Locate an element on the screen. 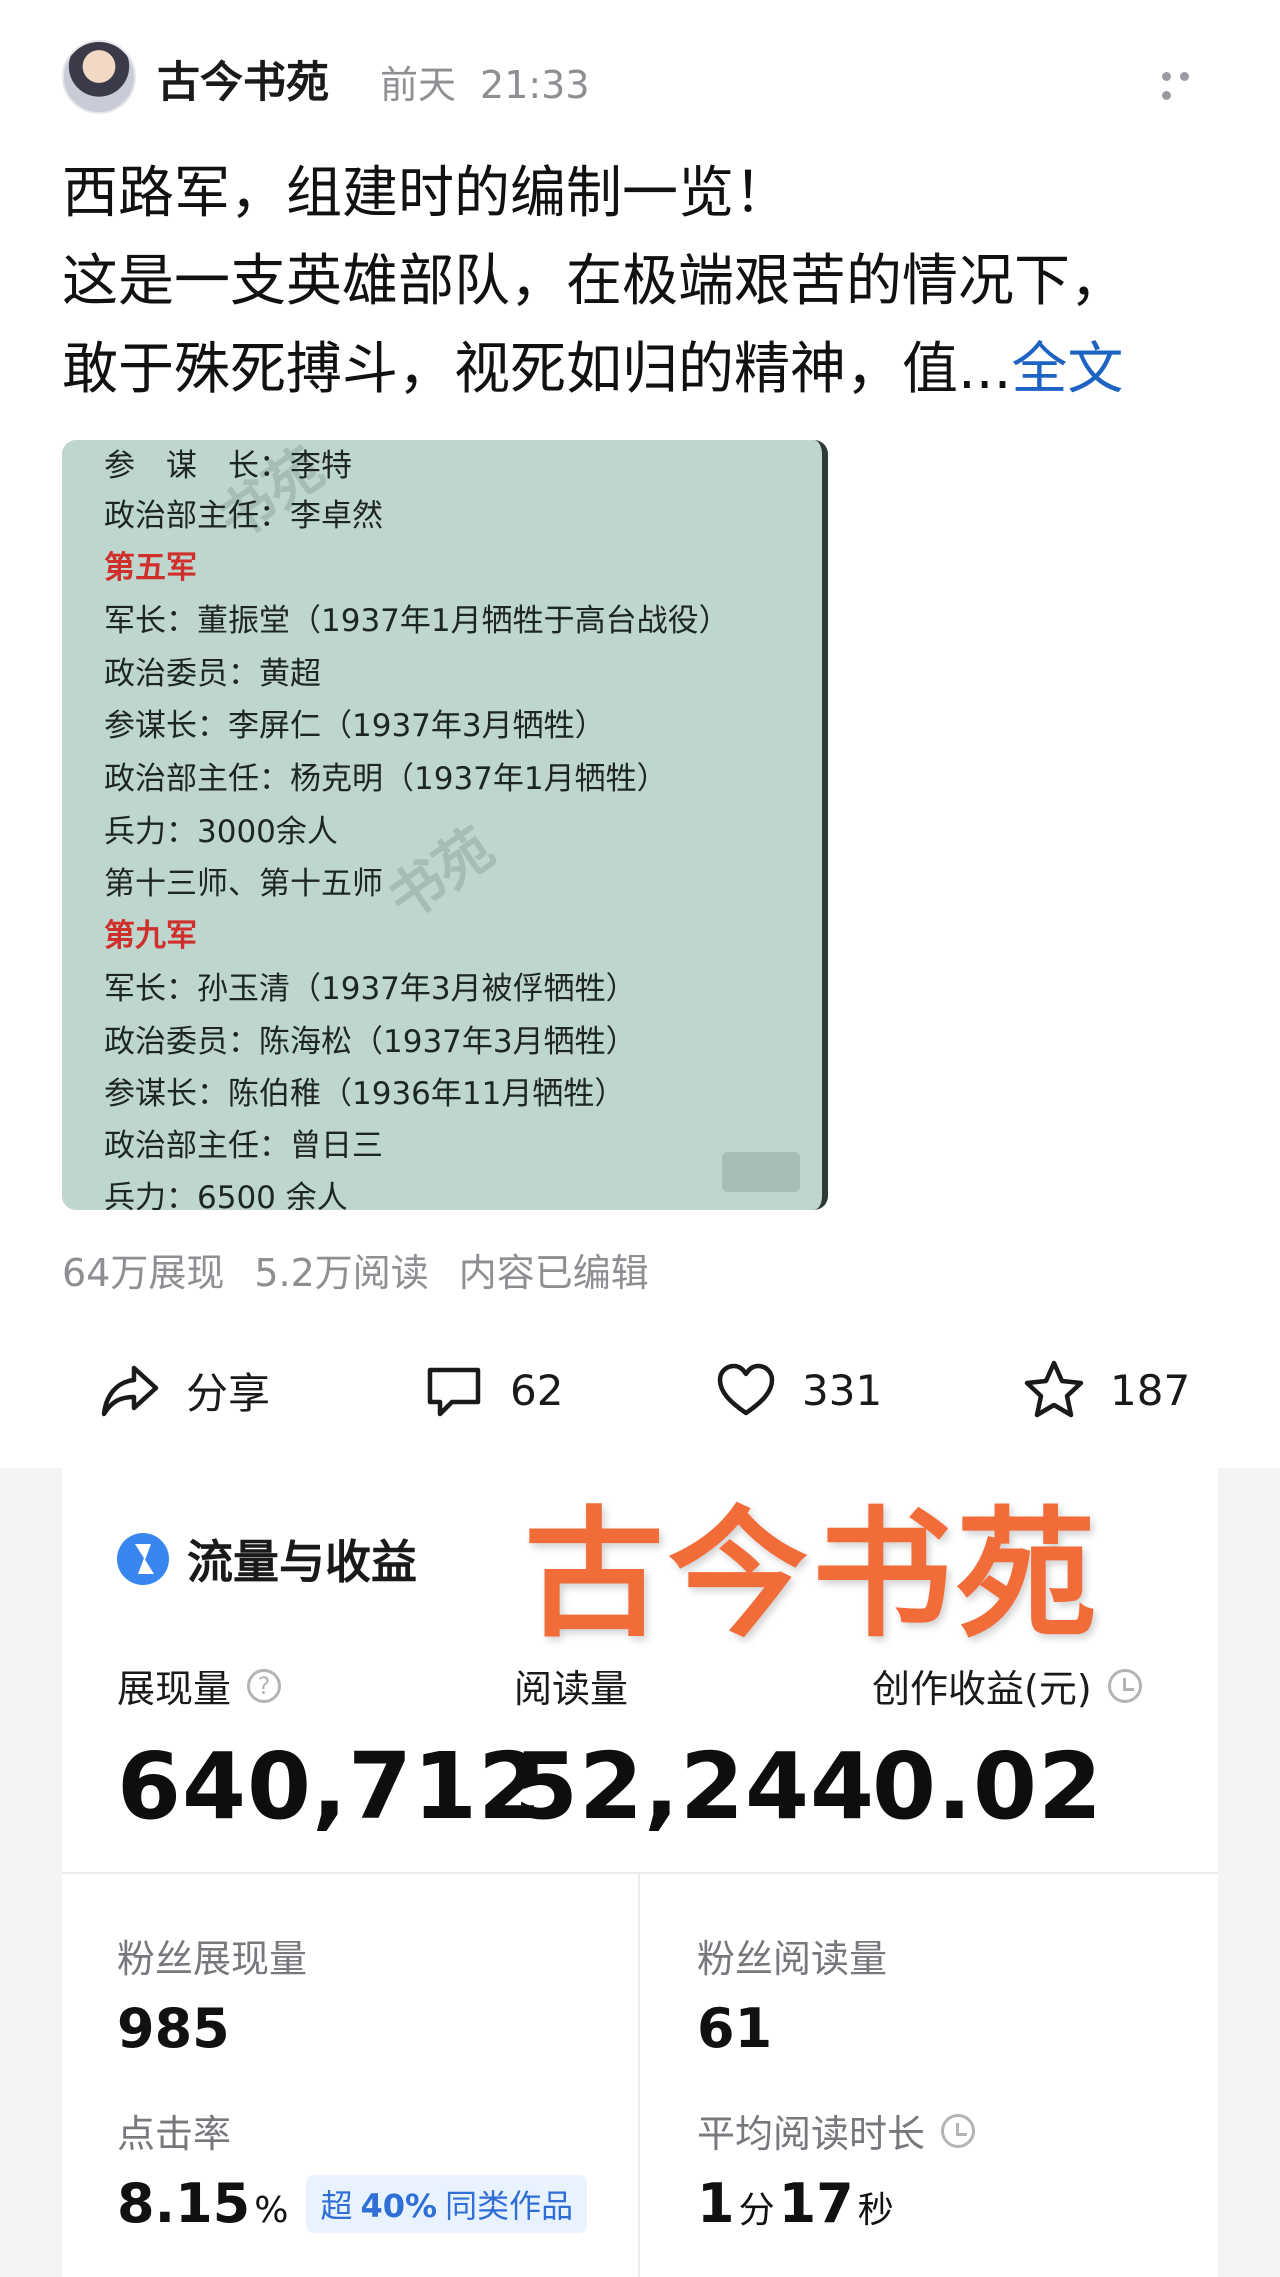  help-icon: ? is located at coordinates (264, 1685).